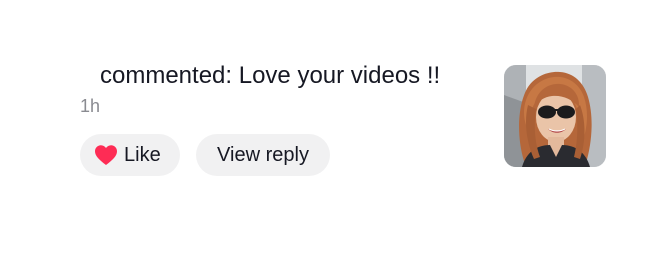 The image size is (660, 258). I want to click on heart-icon, so click(106, 155).